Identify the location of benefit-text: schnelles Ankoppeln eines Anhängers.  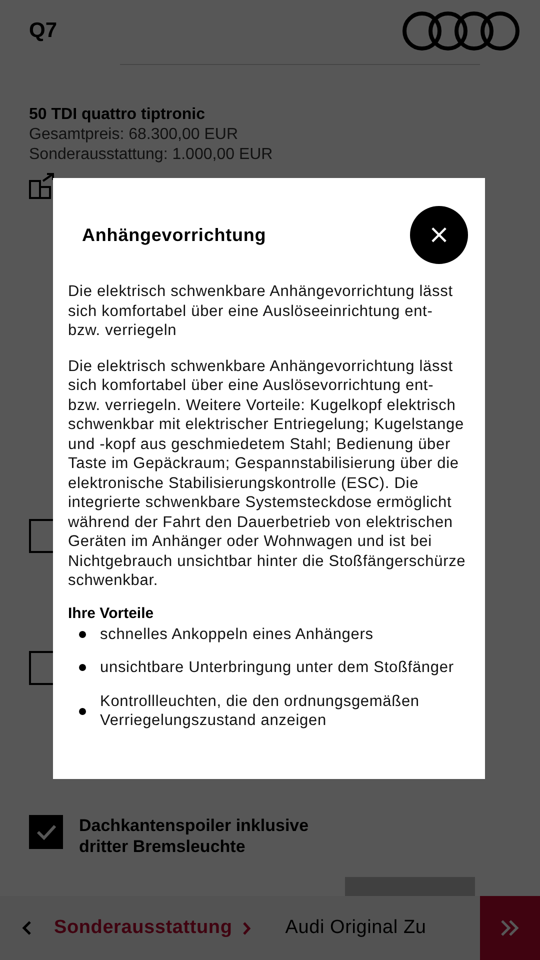
(237, 634).